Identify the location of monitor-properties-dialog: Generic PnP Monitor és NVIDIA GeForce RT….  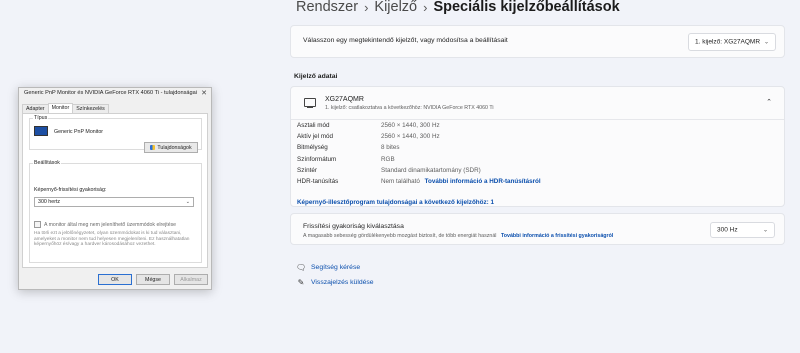
(115, 188).